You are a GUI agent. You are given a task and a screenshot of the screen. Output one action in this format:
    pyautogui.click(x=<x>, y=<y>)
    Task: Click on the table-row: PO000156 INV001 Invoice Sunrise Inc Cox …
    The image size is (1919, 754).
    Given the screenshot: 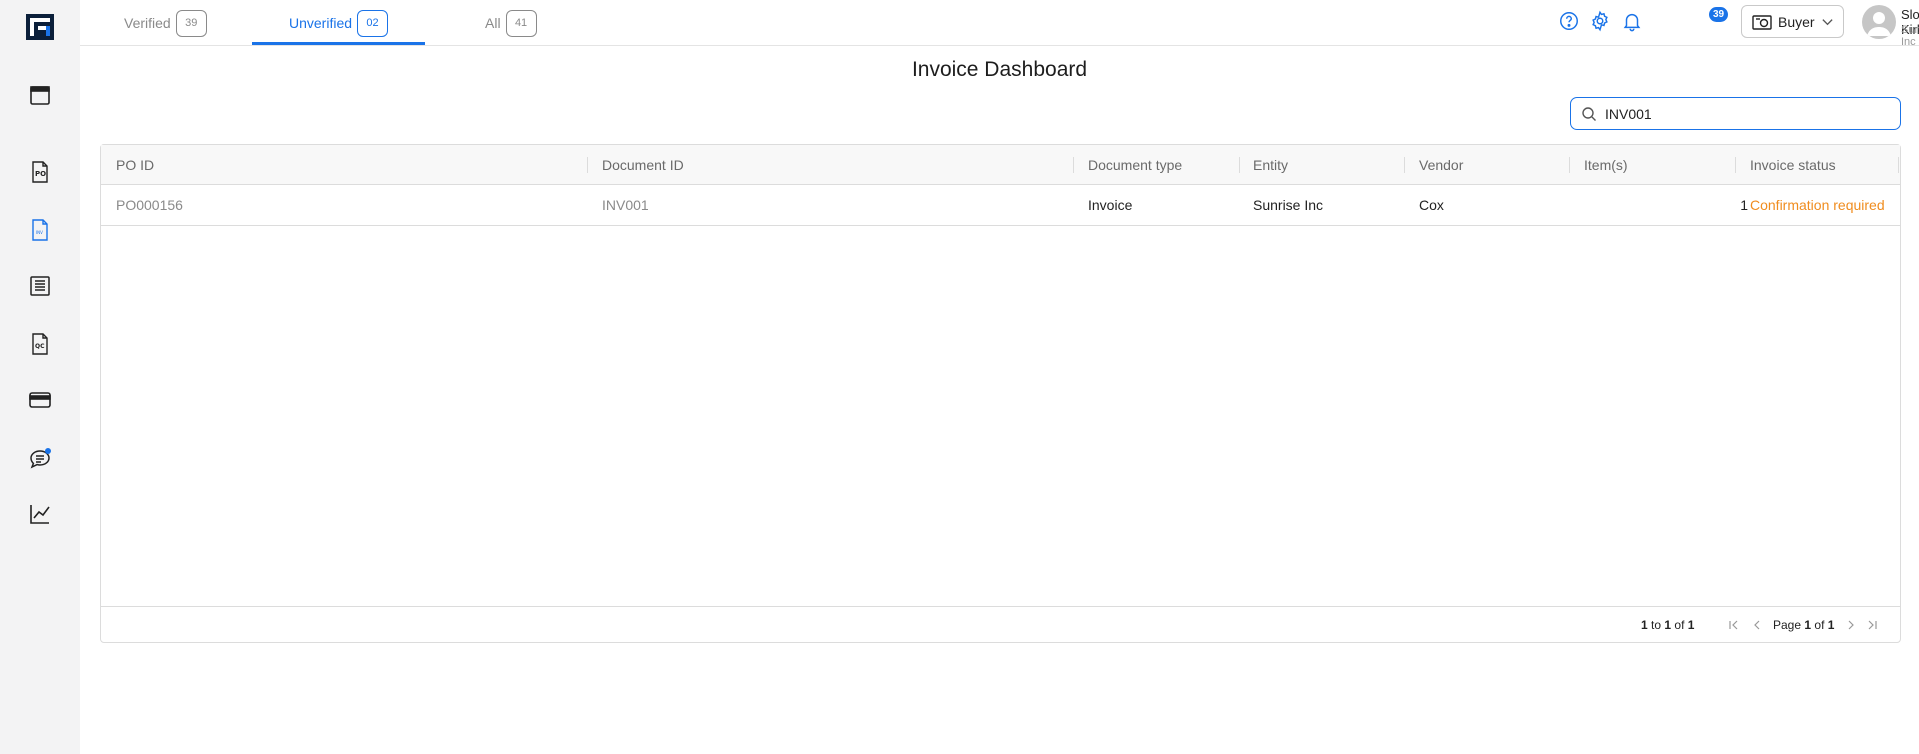 What is the action you would take?
    pyautogui.click(x=1000, y=205)
    